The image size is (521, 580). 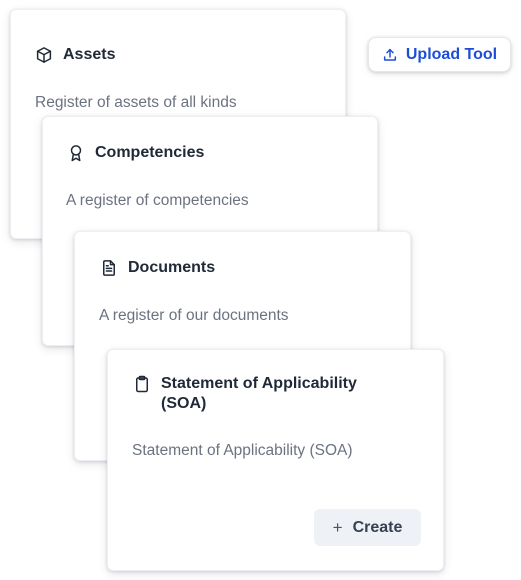 I want to click on cube-icon, so click(x=44, y=55).